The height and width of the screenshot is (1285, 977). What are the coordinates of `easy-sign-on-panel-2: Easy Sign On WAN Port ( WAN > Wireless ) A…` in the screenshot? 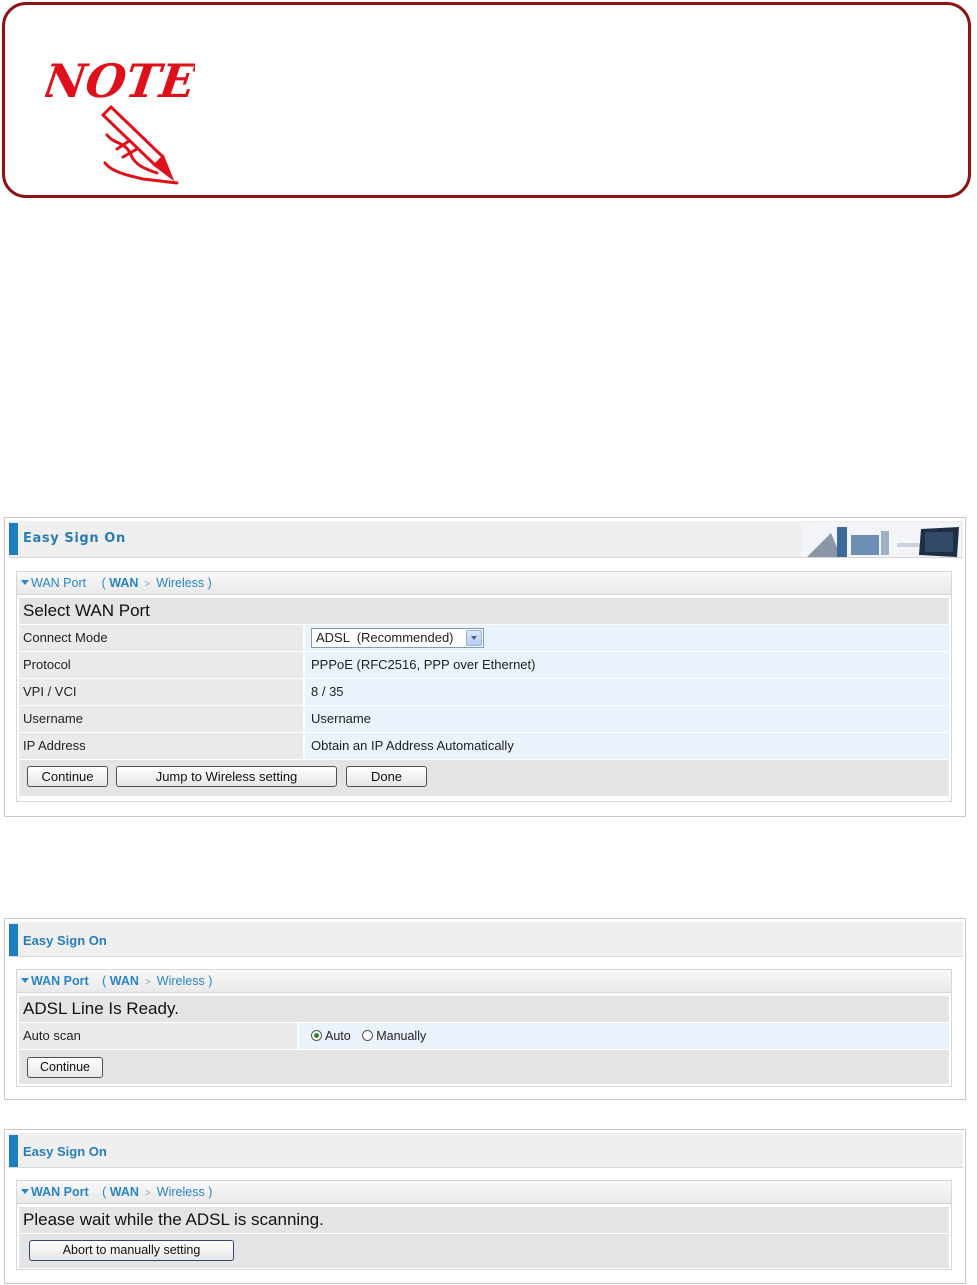 It's located at (485, 1009).